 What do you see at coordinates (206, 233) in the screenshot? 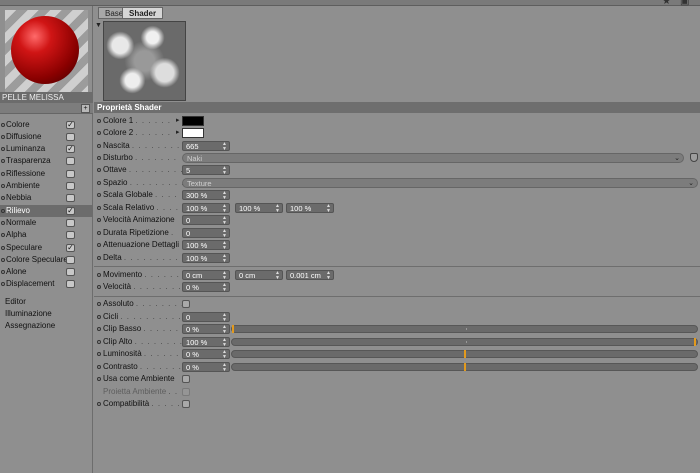
I see `durata-ripetizione-field: 0 ▲ ▼` at bounding box center [206, 233].